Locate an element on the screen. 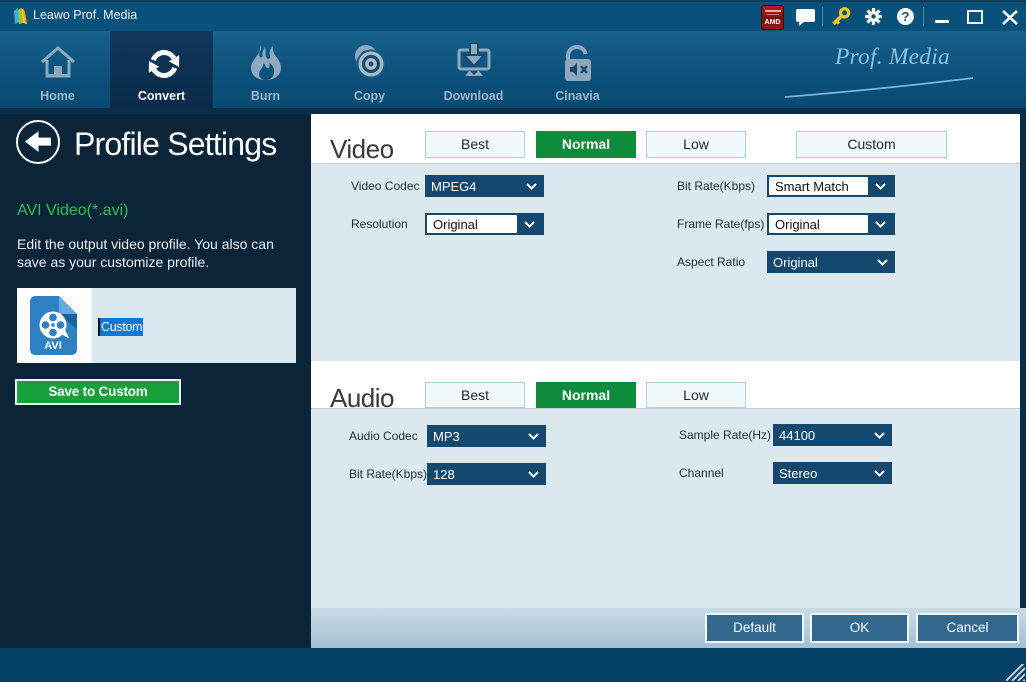 Image resolution: width=1026 pixels, height=682 pixels. svg-text: AVI is located at coordinates (53, 346).